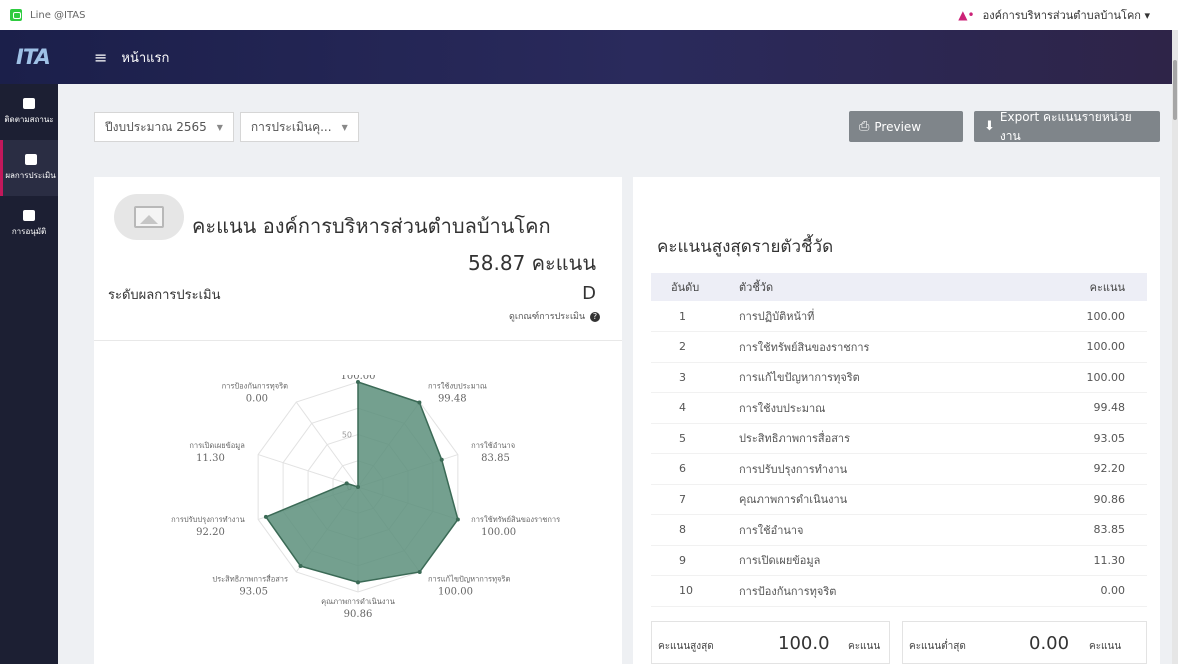 This screenshot has height=664, width=1178. What do you see at coordinates (966, 15) in the screenshot?
I see `bell-icon: ▲•` at bounding box center [966, 15].